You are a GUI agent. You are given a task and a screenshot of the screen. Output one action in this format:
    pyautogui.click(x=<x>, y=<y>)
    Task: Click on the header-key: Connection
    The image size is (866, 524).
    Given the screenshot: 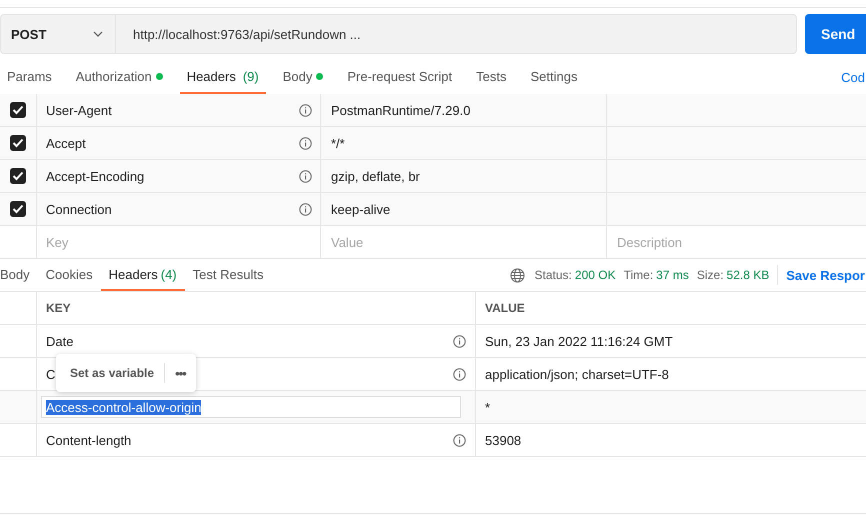 What is the action you would take?
    pyautogui.click(x=79, y=209)
    